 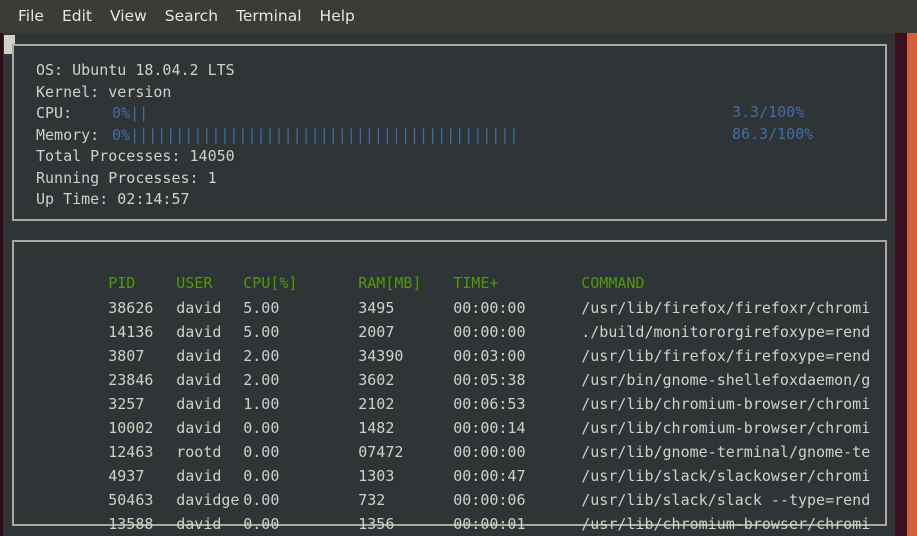 I want to click on cell-command: /usr/lib/chromium-browser/chromi, so click(x=726, y=524).